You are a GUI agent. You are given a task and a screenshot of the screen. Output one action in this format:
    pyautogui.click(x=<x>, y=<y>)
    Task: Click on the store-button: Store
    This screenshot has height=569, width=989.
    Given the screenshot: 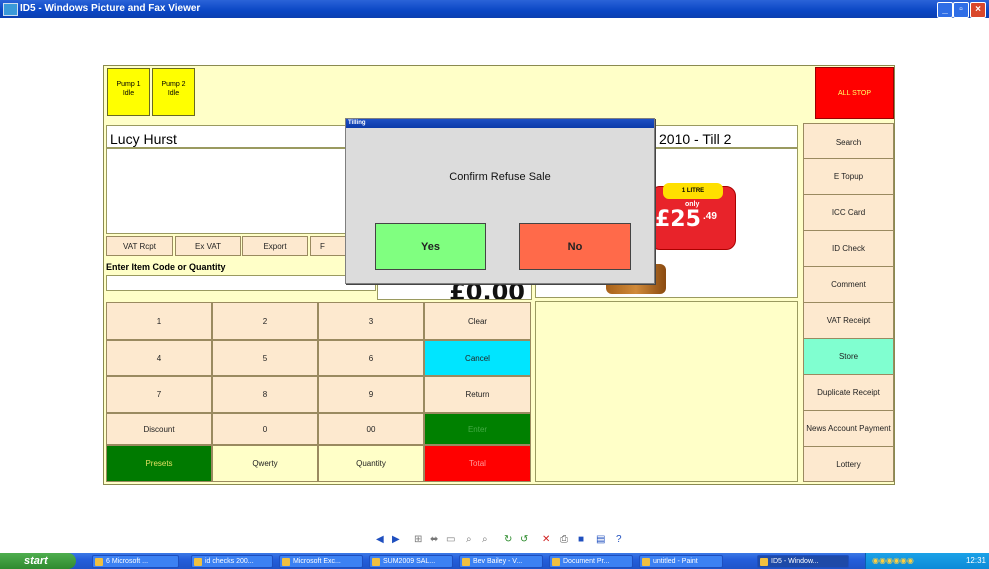 What is the action you would take?
    pyautogui.click(x=848, y=356)
    